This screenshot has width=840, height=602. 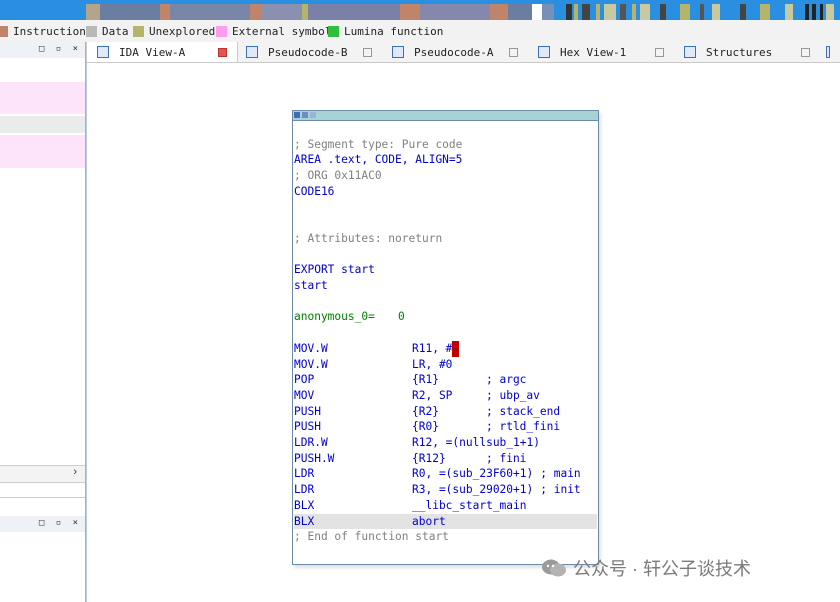 I want to click on code-line: MOV.W LR, #0, so click(x=445, y=365).